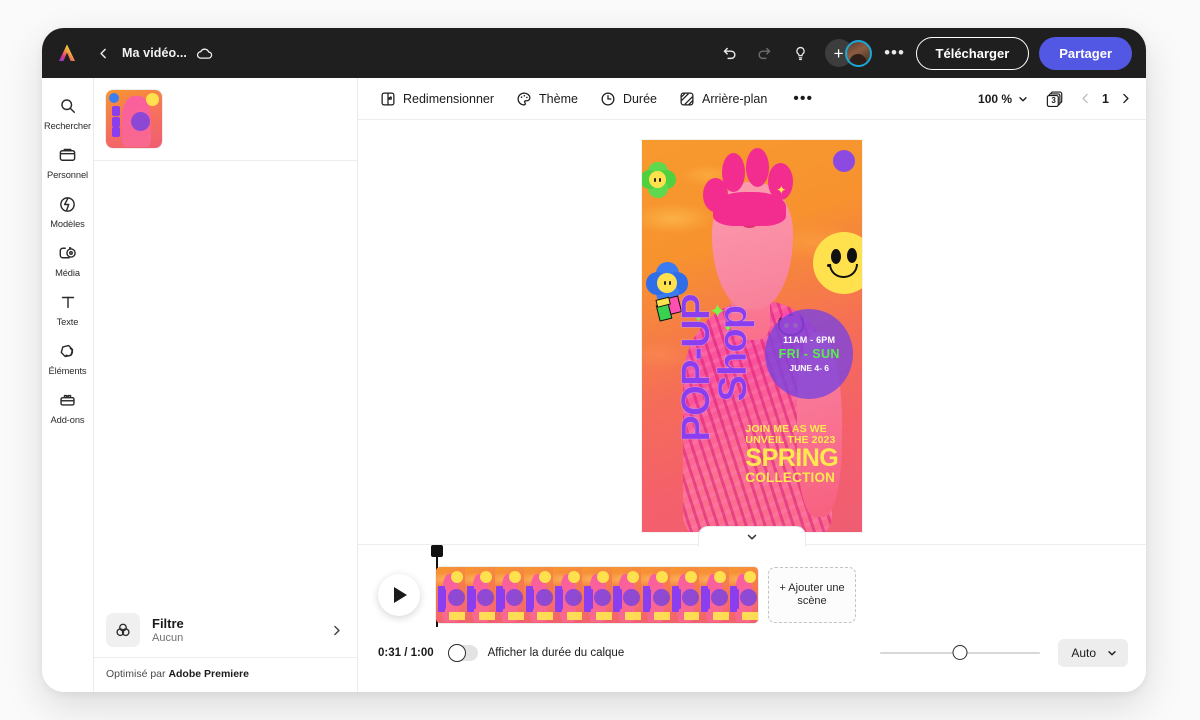 The width and height of the screenshot is (1200, 720). I want to click on play-icon, so click(400, 595).